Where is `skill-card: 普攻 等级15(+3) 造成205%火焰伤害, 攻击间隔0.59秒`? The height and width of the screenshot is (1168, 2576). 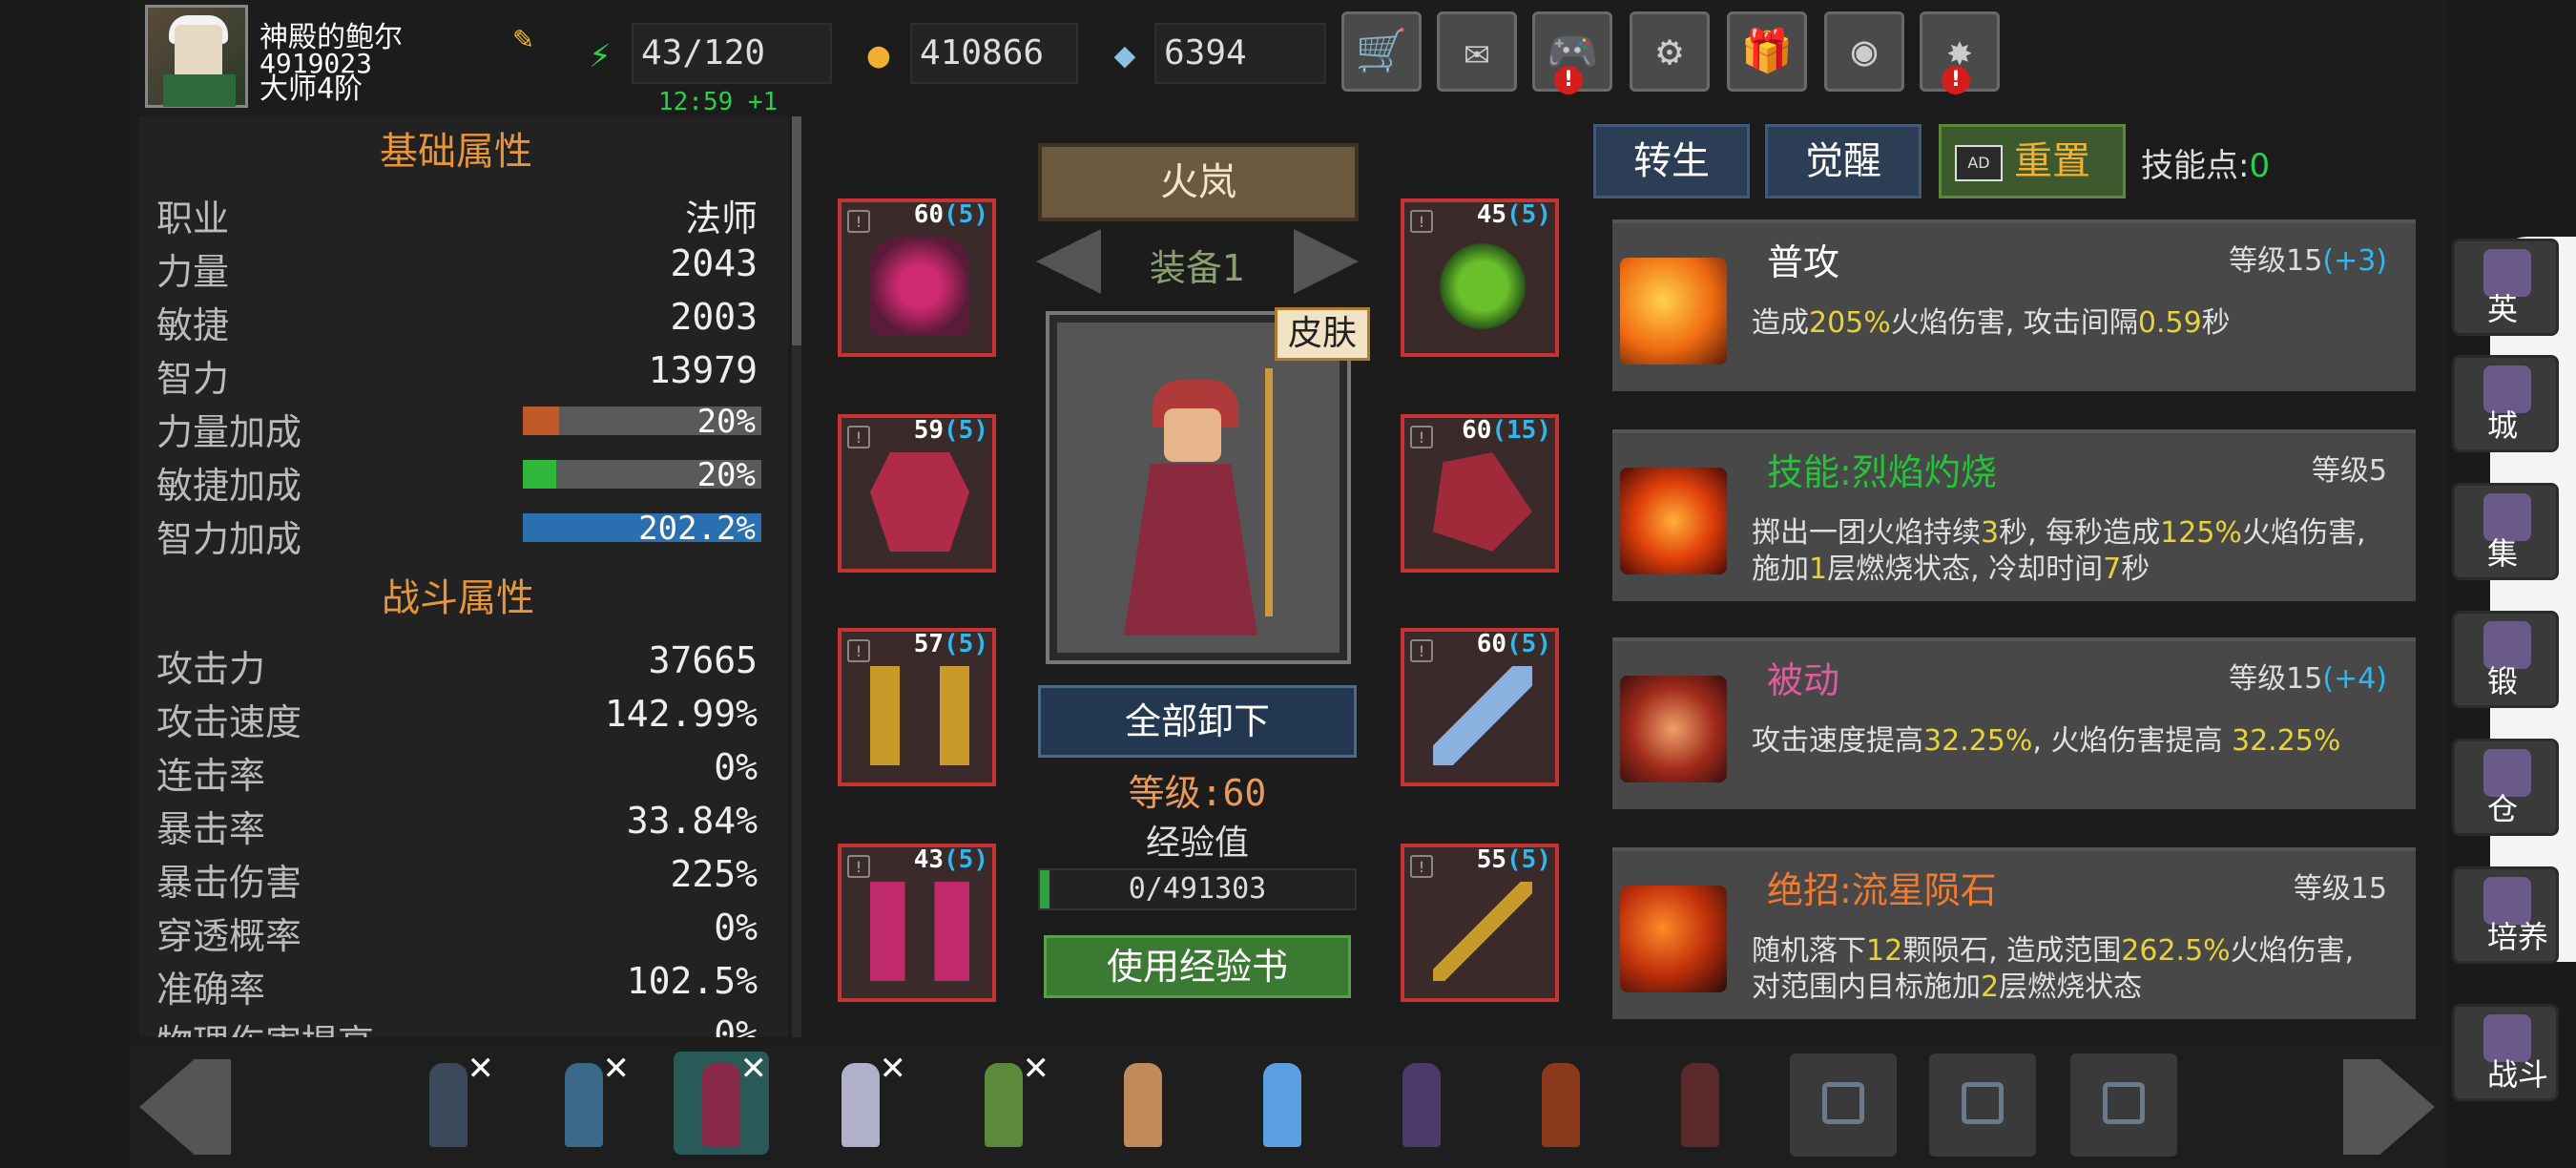 skill-card: 普攻 等级15(+3) 造成205%火焰伤害, 攻击间隔0.59秒 is located at coordinates (2014, 305).